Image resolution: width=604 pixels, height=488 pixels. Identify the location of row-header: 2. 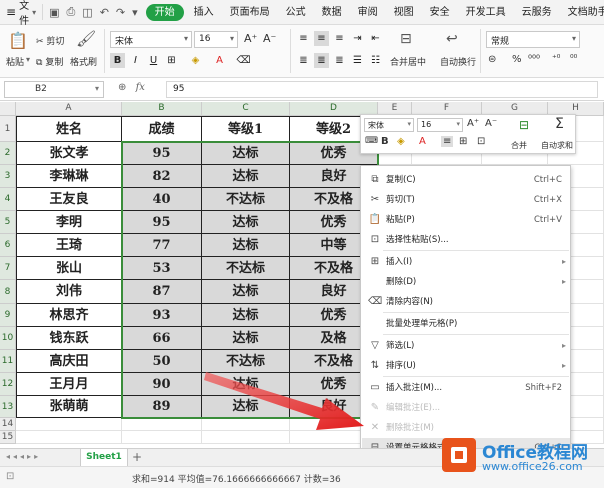
(8, 153).